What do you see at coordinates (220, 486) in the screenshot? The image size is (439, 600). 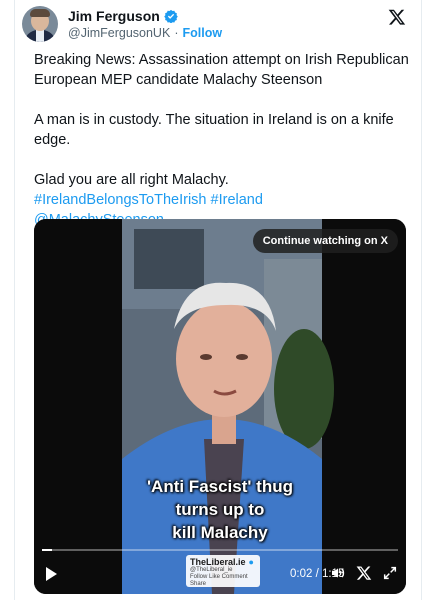 I see `video-caption-line-1: 'Anti Fascist' thug` at bounding box center [220, 486].